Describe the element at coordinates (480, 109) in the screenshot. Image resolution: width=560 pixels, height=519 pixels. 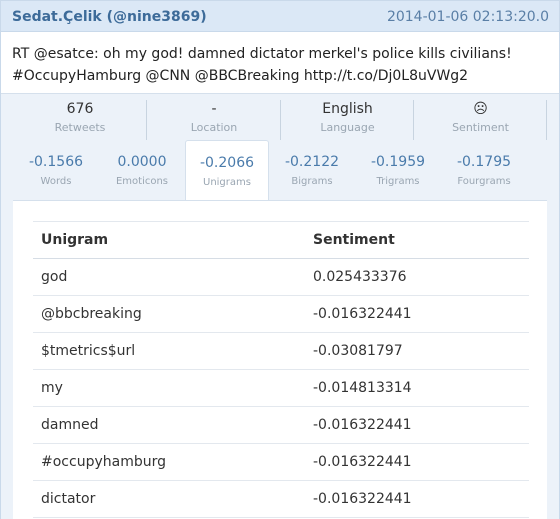
I see `sad-face-icon: ☹` at that location.